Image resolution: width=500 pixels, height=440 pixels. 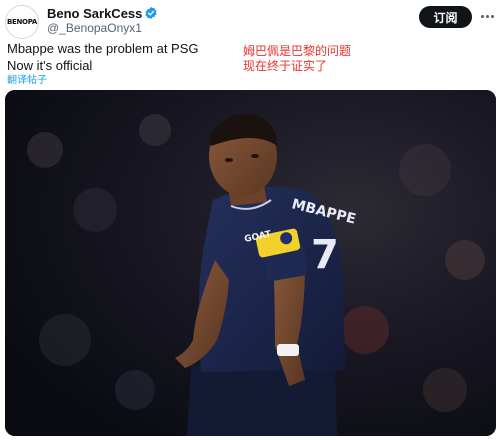 I want to click on follow-button: 订阅, so click(x=445, y=17).